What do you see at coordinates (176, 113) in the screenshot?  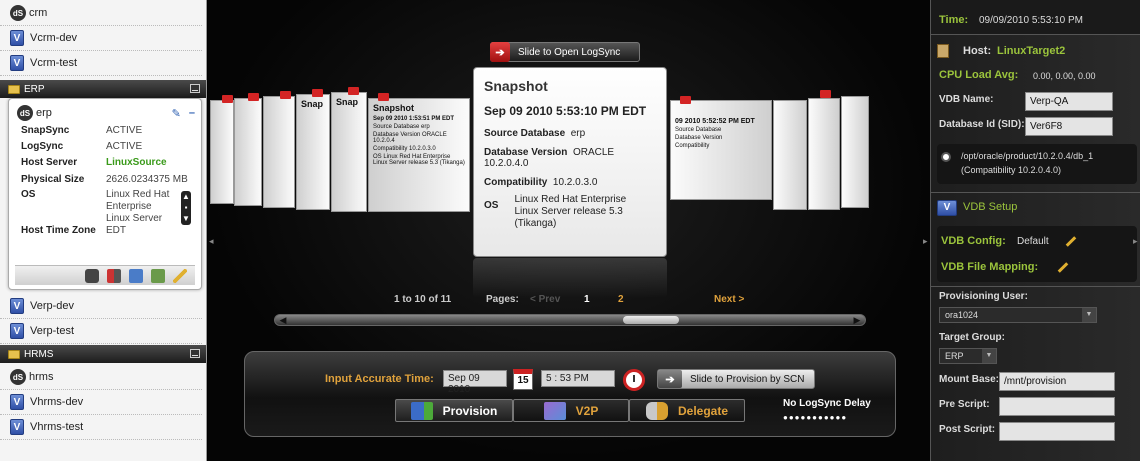 I see `edit-icon: ✎` at bounding box center [176, 113].